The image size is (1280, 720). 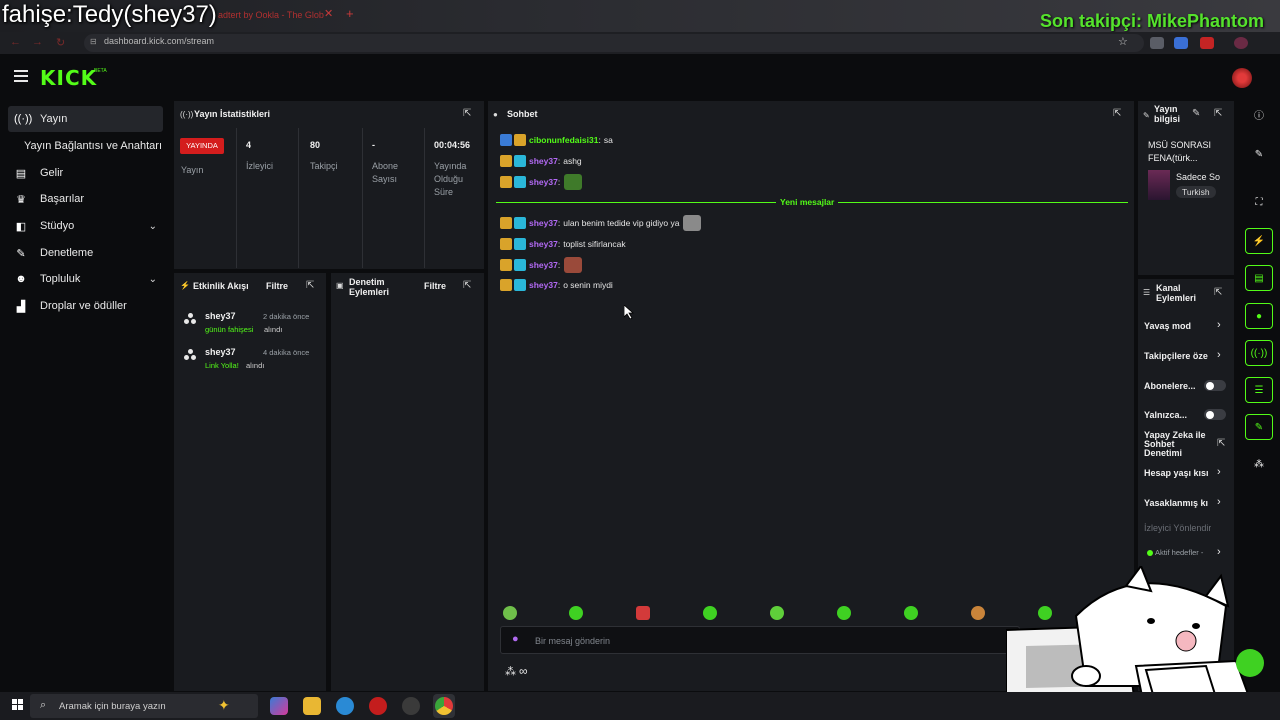 What do you see at coordinates (1221, 443) in the screenshot?
I see `external-link-icon: ⇱` at bounding box center [1221, 443].